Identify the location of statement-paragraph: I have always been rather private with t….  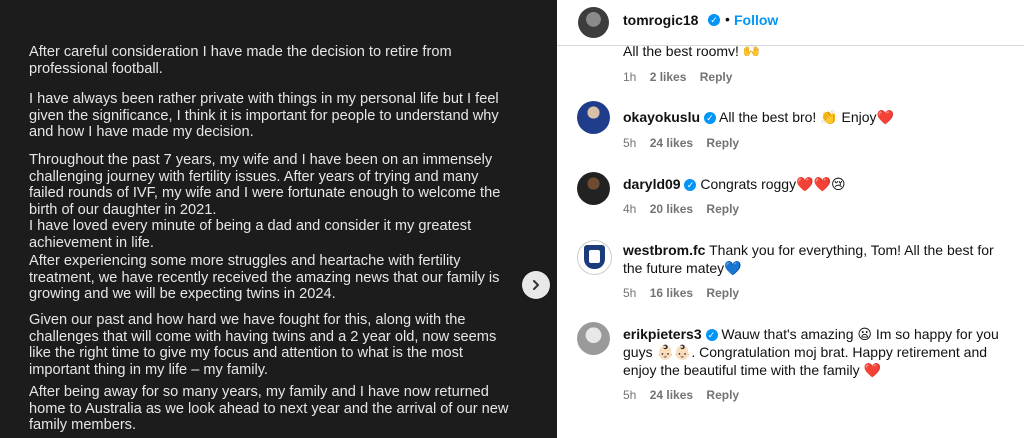
(264, 115).